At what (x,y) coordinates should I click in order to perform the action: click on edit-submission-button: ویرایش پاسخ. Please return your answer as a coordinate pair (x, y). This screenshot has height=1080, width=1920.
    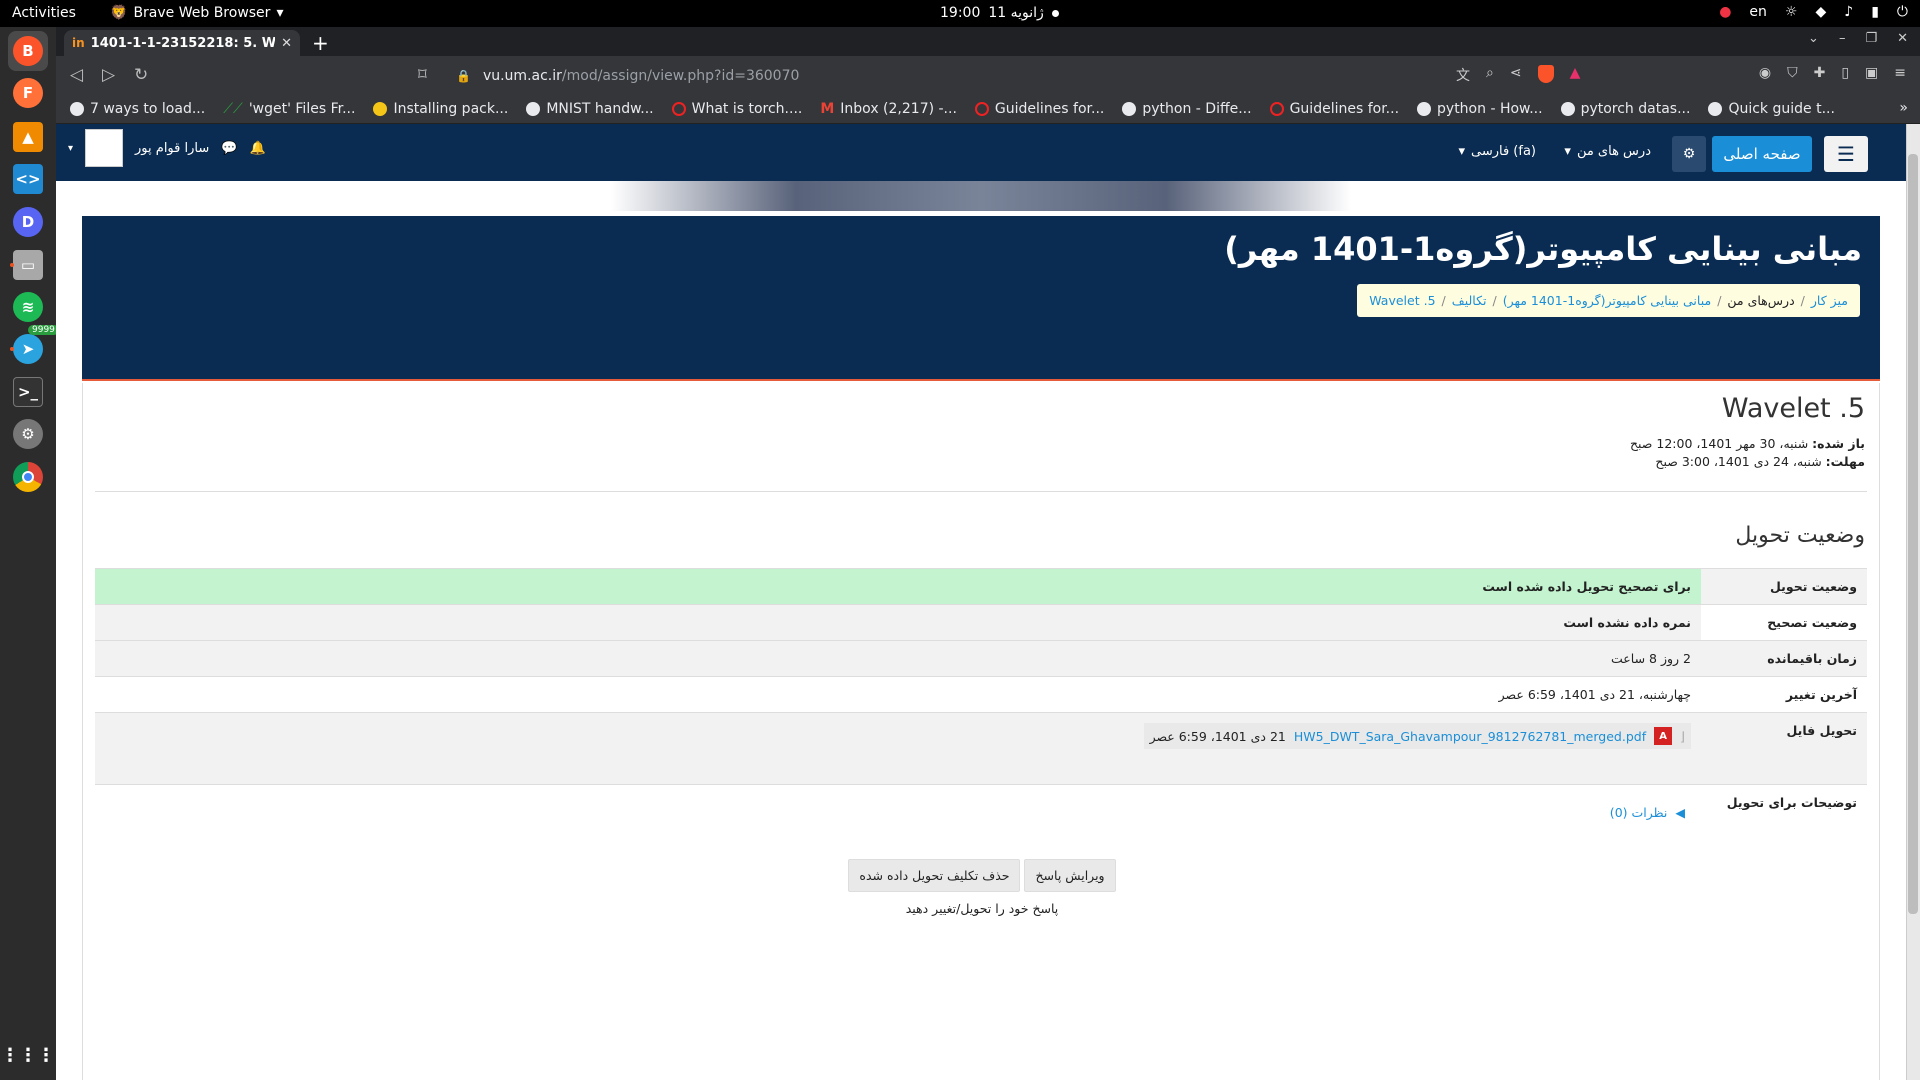
    Looking at the image, I should click on (1070, 875).